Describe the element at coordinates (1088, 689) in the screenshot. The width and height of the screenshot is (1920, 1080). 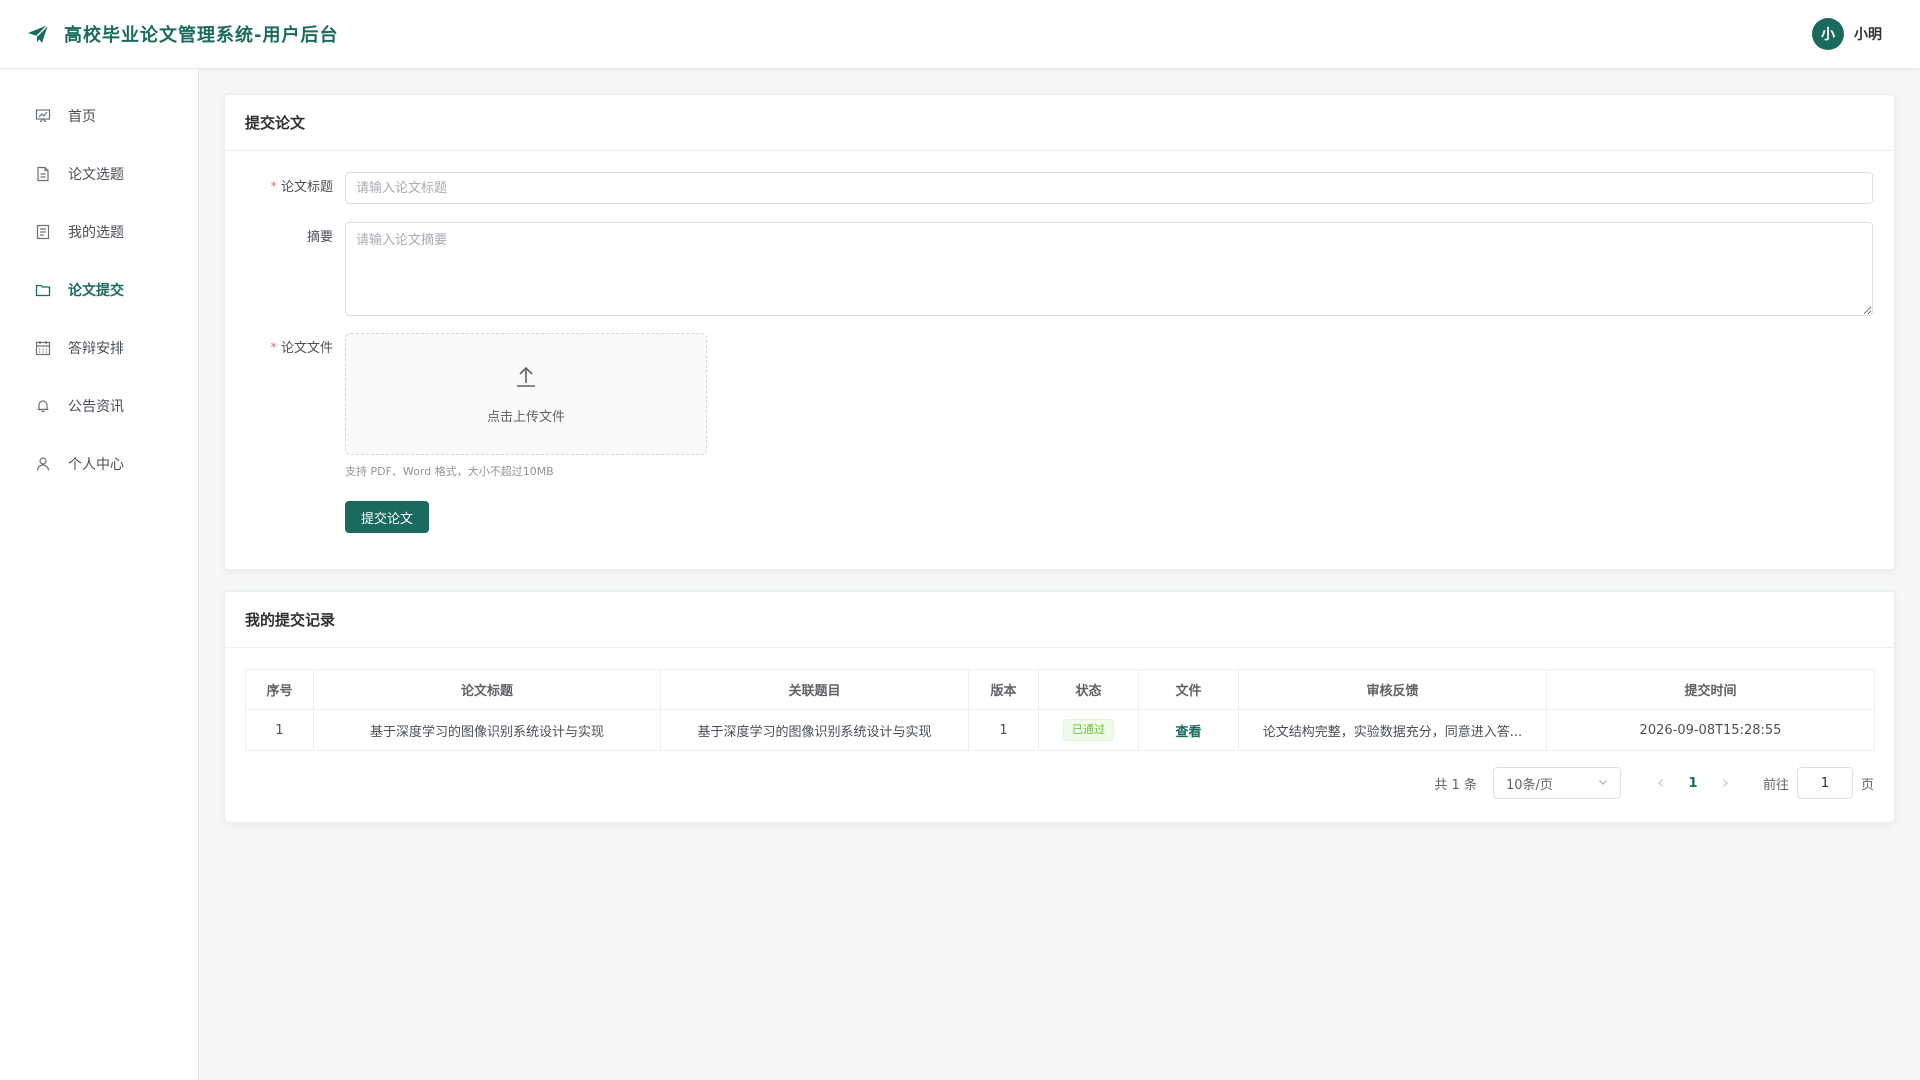
I see `column-header: 状态` at that location.